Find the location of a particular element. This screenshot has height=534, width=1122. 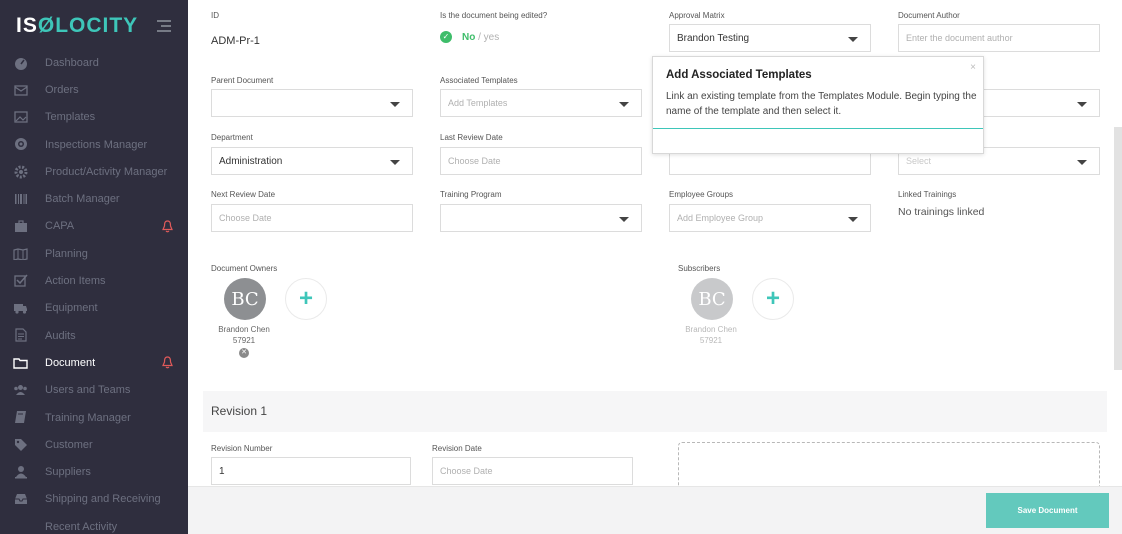

sidebar-item-document: Document is located at coordinates (94, 362).